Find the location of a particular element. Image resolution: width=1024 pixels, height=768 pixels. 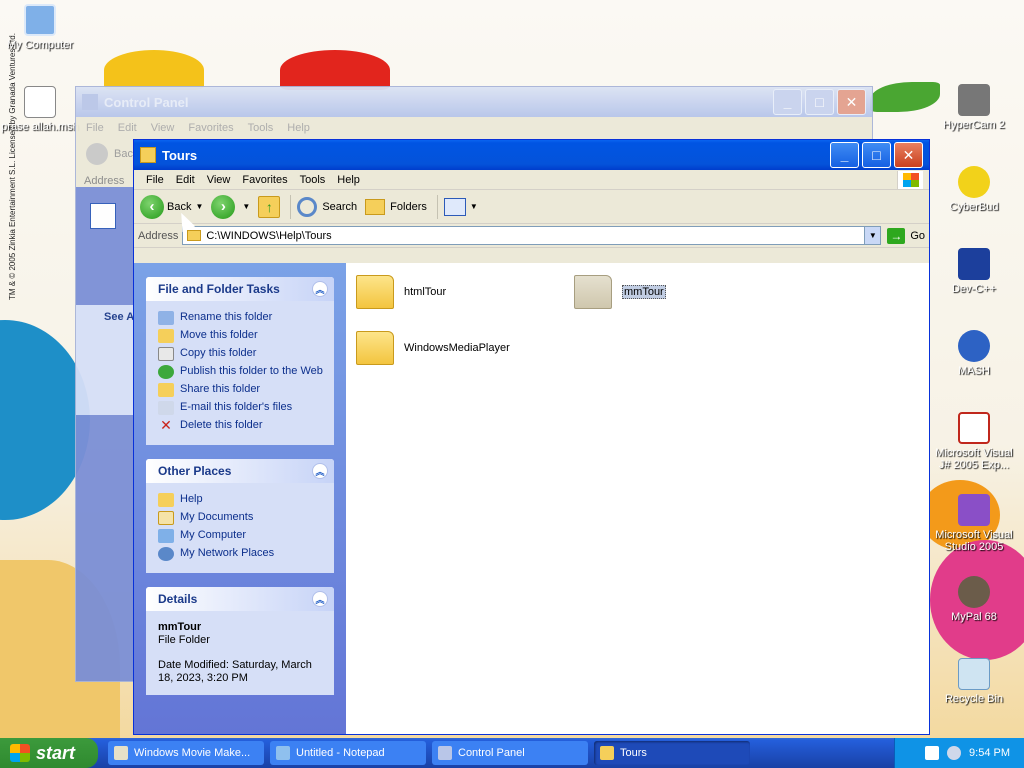

details-type: File Folder is located at coordinates (184, 640).